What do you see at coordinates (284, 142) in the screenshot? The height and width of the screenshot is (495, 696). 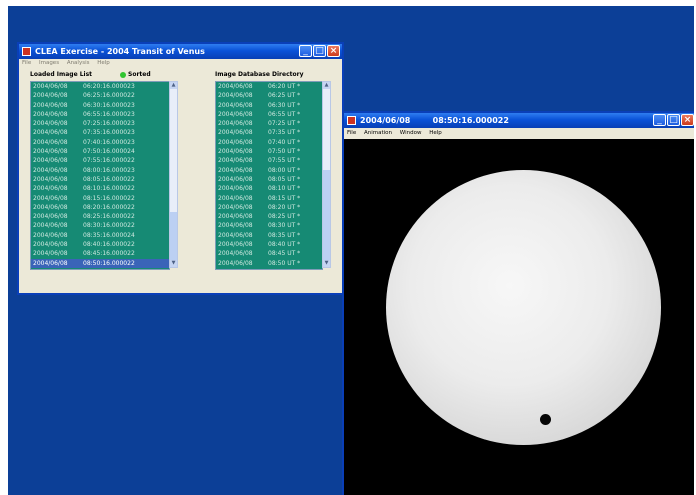 I see `list-item-time: 07:40 UT *` at bounding box center [284, 142].